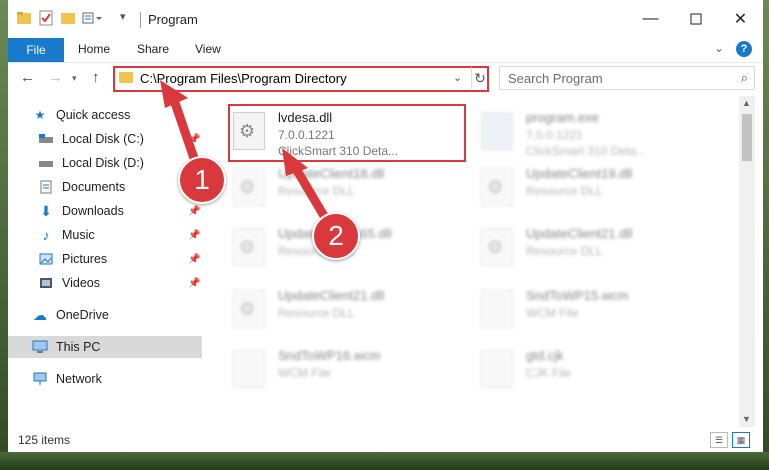 This screenshot has width=769, height=470. I want to click on new-folder-icon, so click(68, 18).